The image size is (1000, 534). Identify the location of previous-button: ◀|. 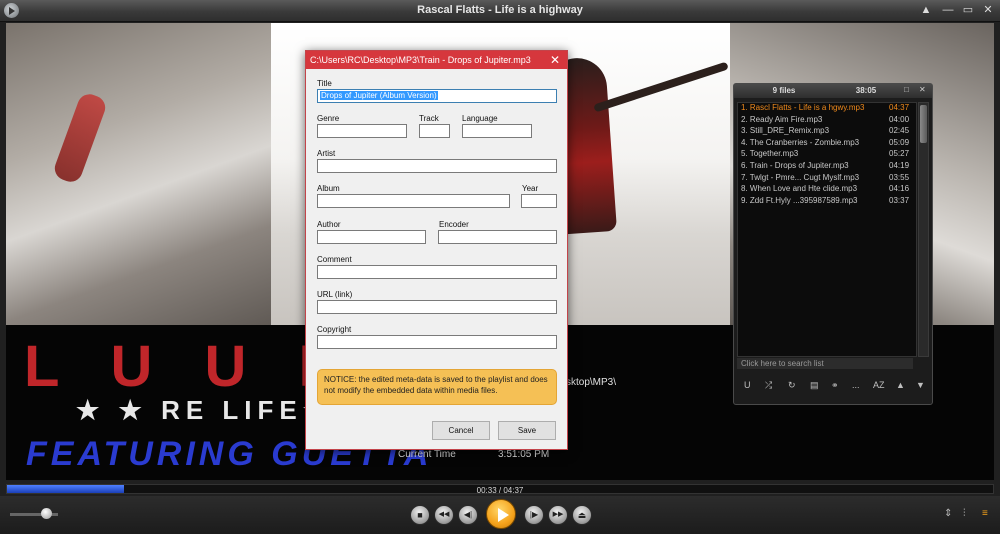
(468, 515).